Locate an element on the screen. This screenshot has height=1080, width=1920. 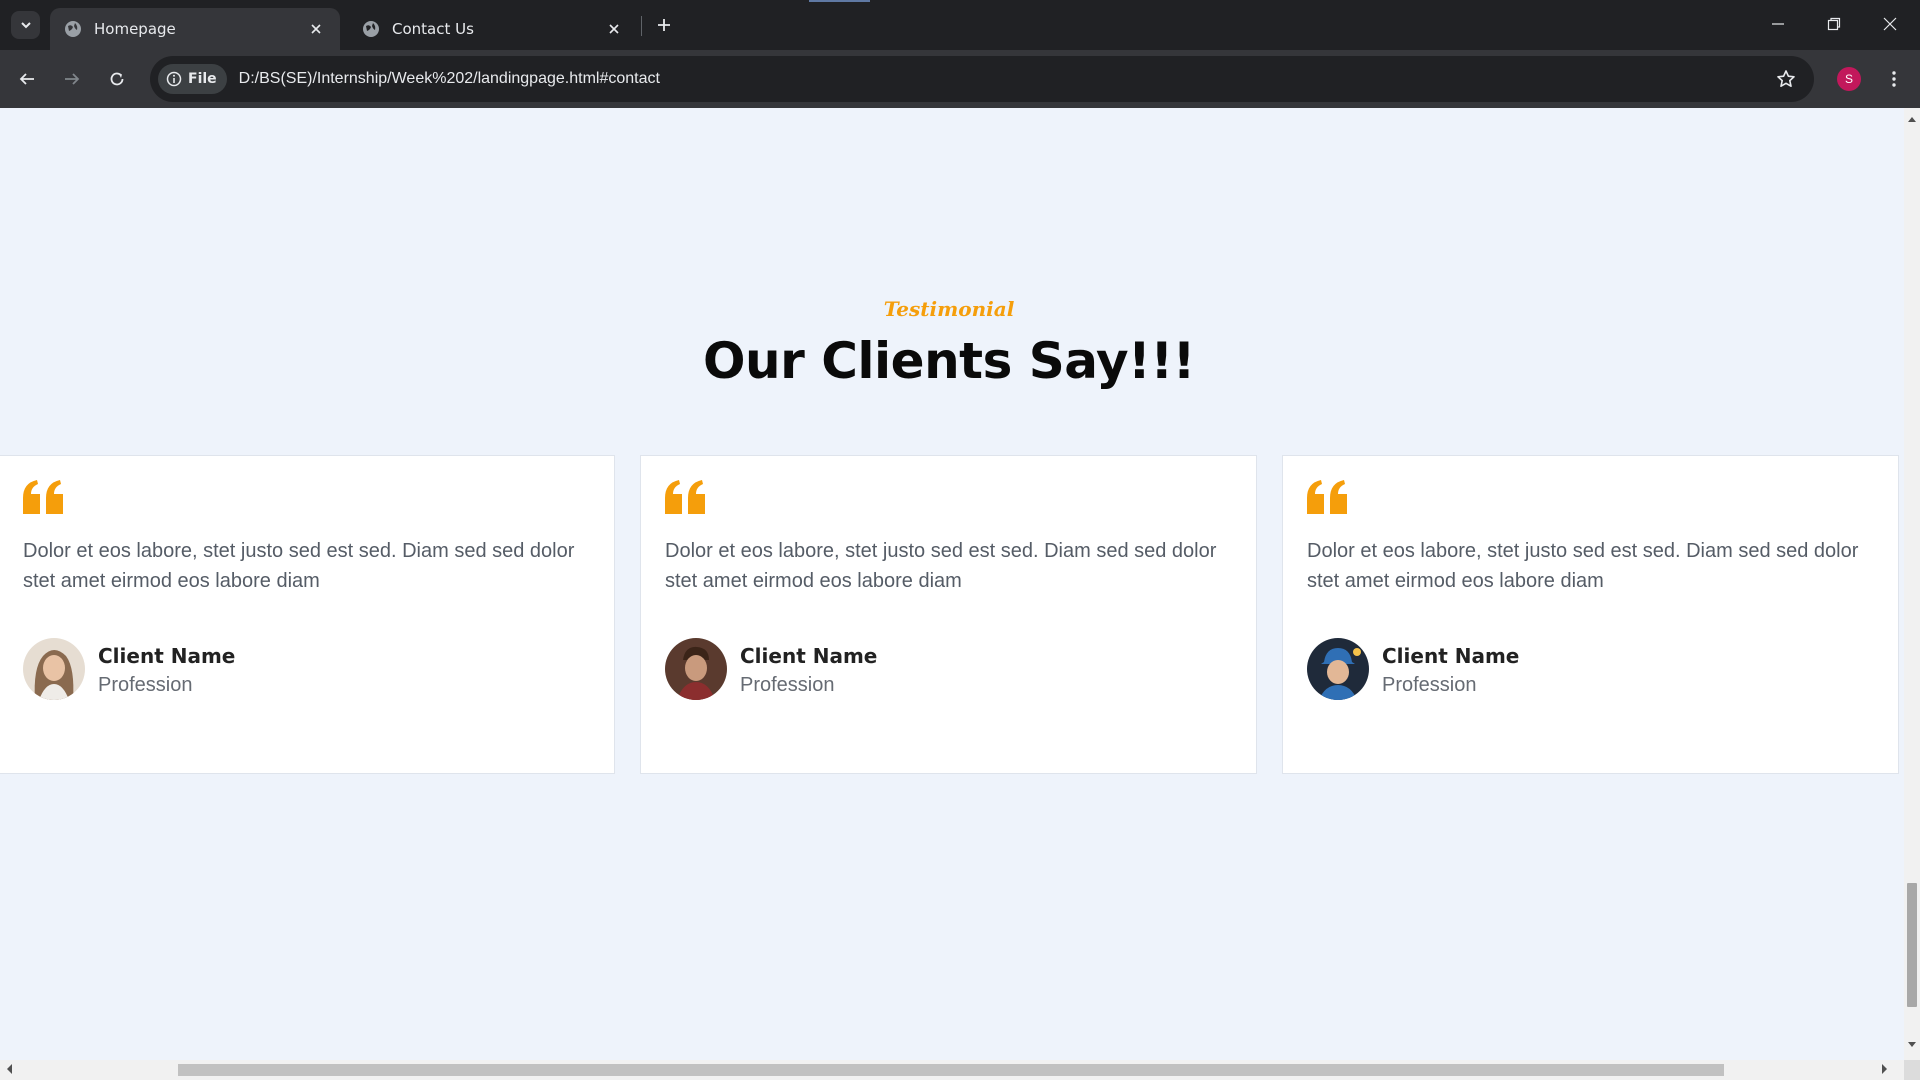
chip-label: File is located at coordinates (202, 79).